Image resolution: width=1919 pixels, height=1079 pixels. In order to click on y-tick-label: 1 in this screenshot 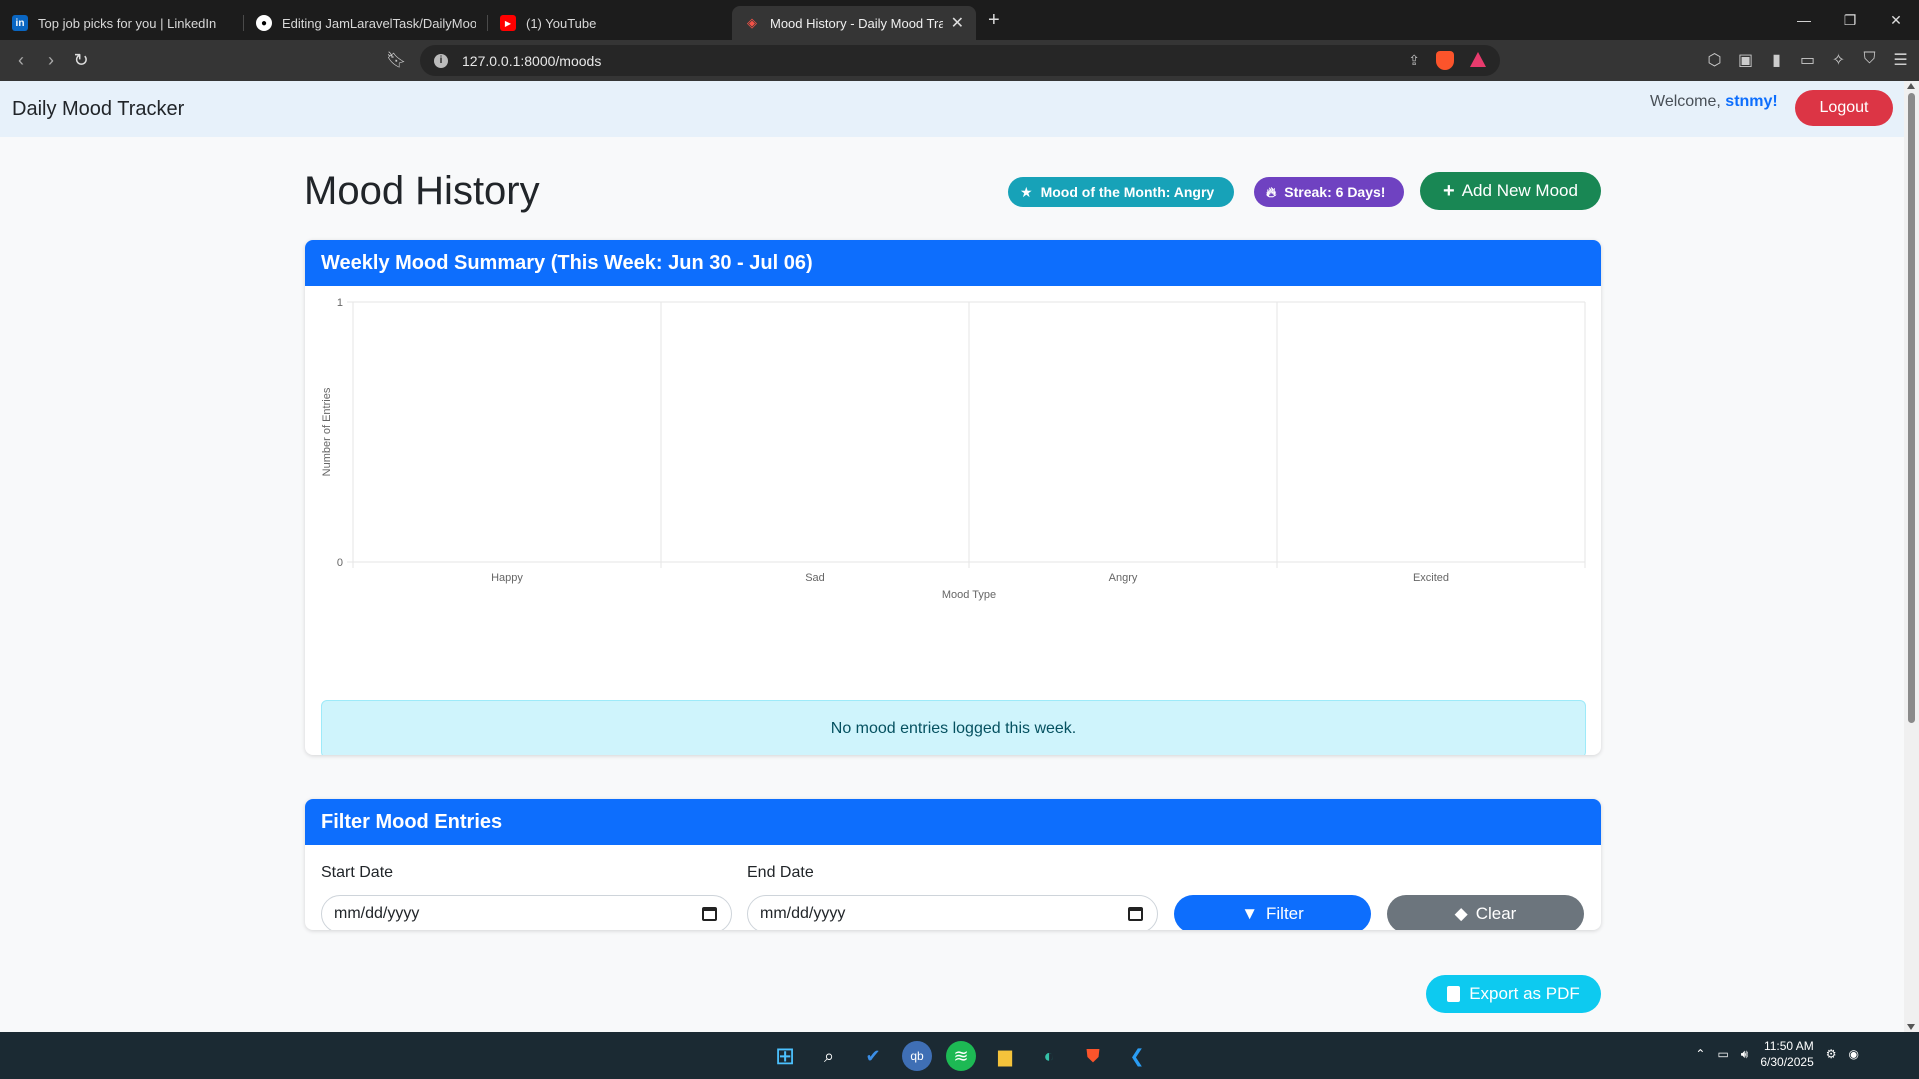, I will do `click(340, 303)`.